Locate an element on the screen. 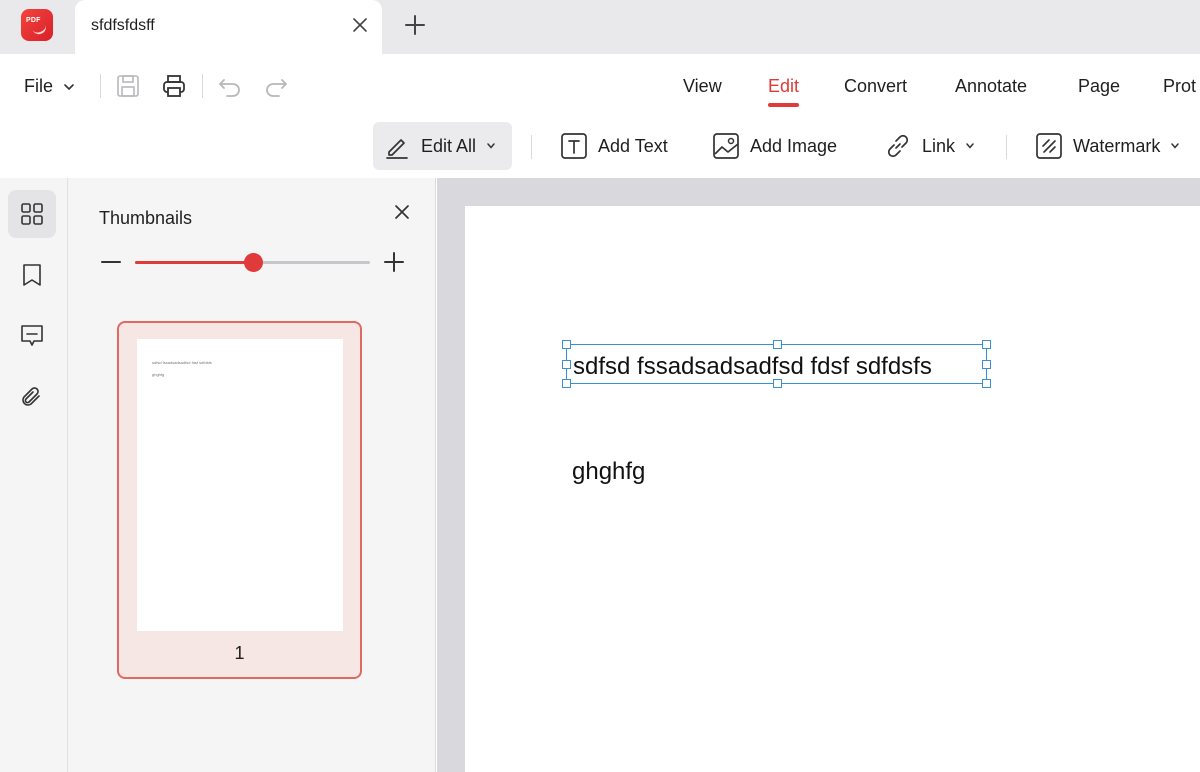 The width and height of the screenshot is (1200, 772). print-icon is located at coordinates (174, 86).